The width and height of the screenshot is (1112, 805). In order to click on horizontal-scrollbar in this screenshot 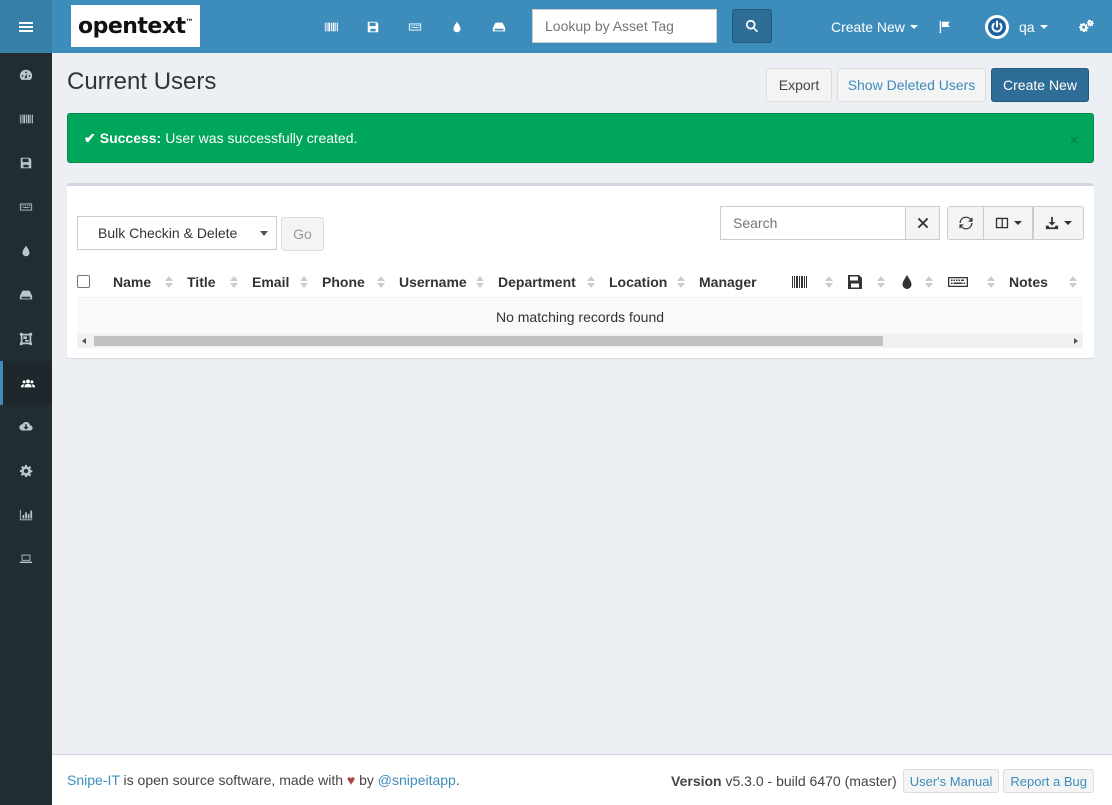, I will do `click(580, 341)`.